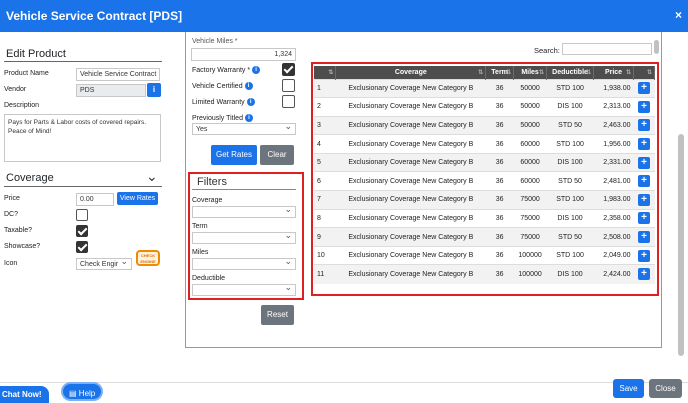  I want to click on table-scrollbar, so click(656, 47).